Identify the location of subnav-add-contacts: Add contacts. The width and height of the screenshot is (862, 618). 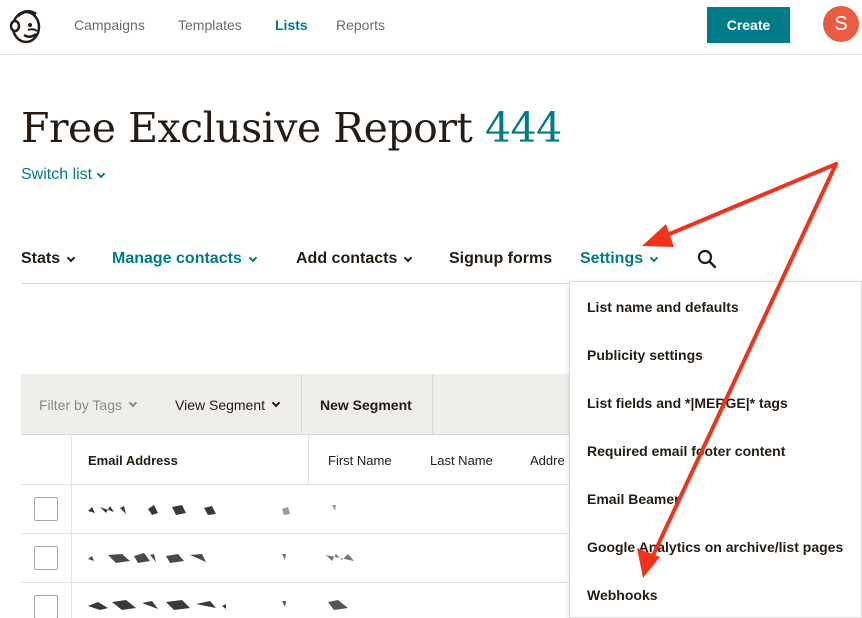
(354, 259).